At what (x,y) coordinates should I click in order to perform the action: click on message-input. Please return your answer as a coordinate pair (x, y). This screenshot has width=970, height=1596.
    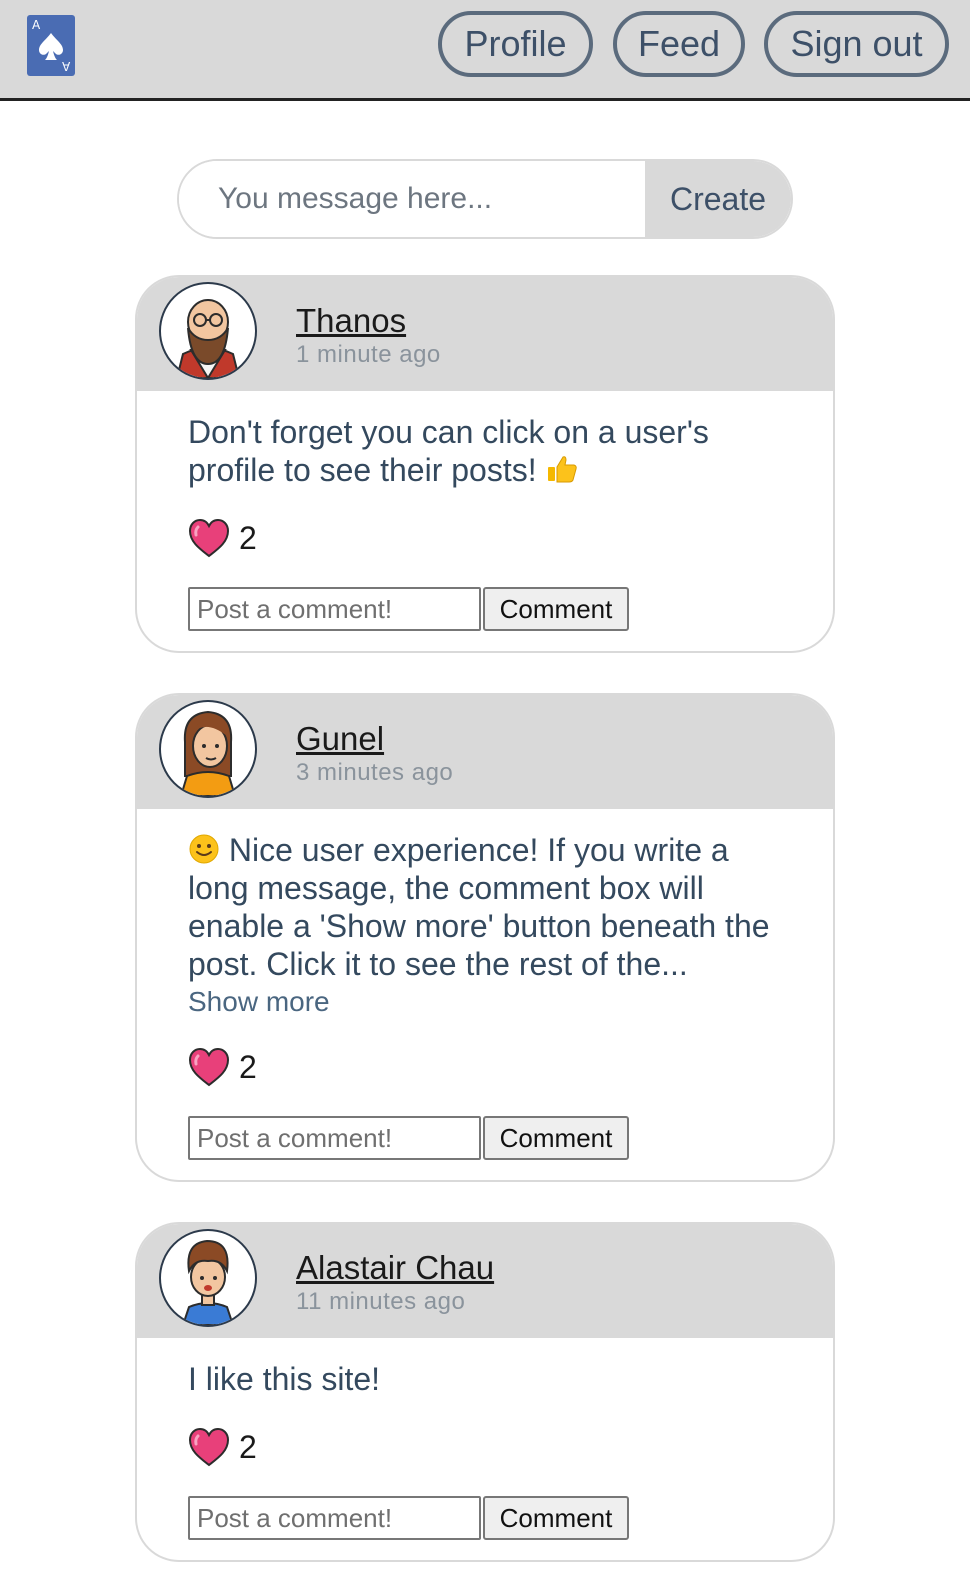
    Looking at the image, I should click on (412, 199).